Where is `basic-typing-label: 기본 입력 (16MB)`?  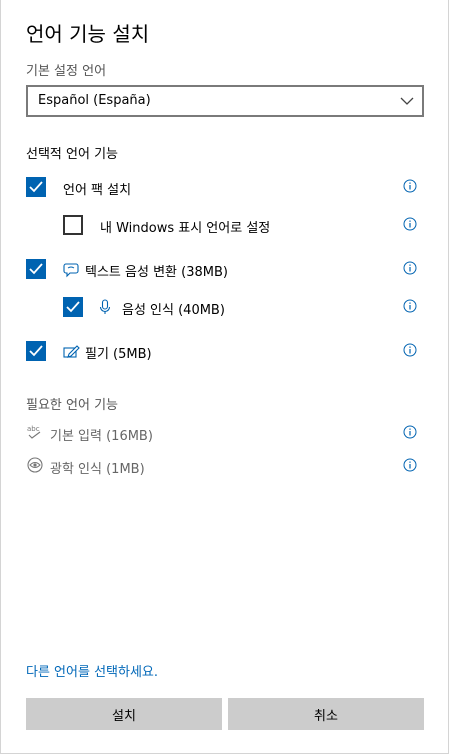 basic-typing-label: 기본 입력 (16MB) is located at coordinates (101, 436).